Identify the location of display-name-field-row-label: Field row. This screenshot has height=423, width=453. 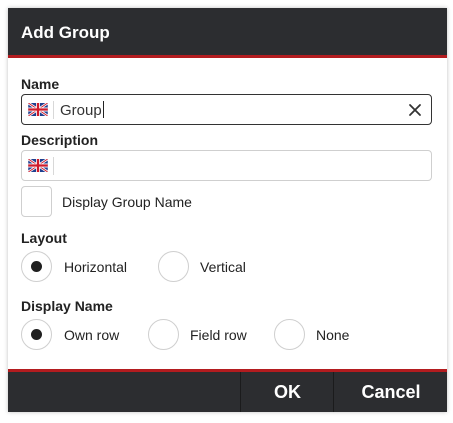
(218, 335).